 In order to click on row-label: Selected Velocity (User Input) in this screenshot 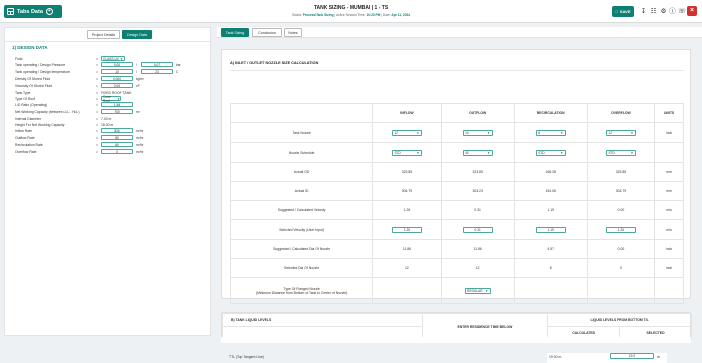, I will do `click(301, 229)`.